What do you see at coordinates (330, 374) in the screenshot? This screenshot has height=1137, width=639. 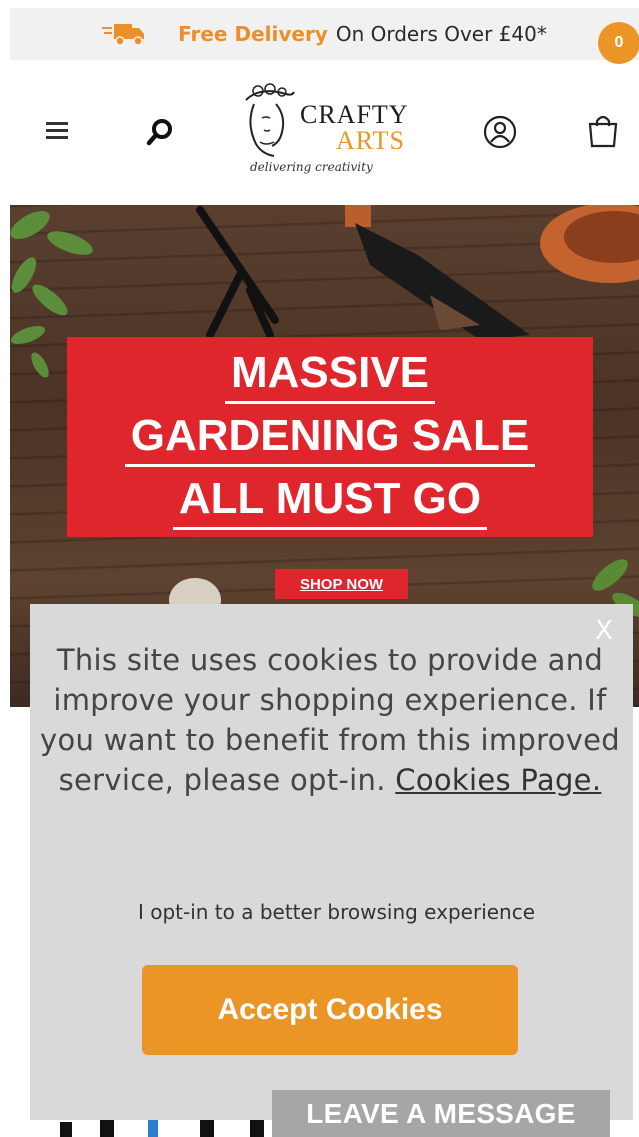 I see `sale-line-1: MASSIVE` at bounding box center [330, 374].